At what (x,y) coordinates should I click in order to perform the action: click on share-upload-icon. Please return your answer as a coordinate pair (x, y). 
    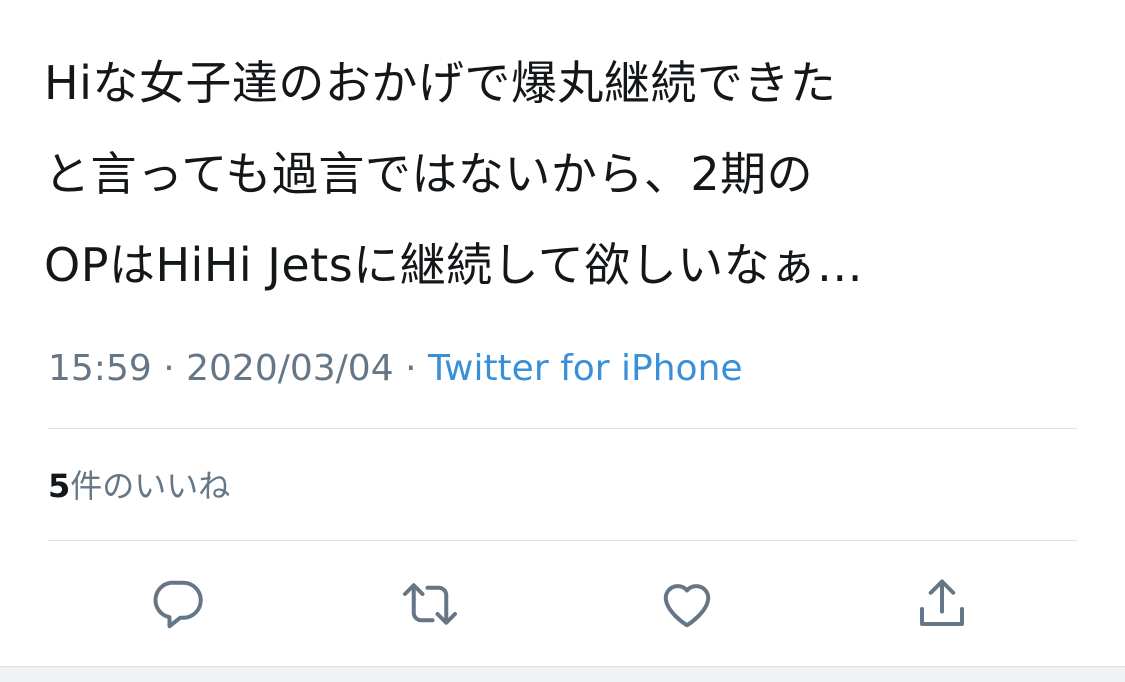
    Looking at the image, I should click on (942, 602).